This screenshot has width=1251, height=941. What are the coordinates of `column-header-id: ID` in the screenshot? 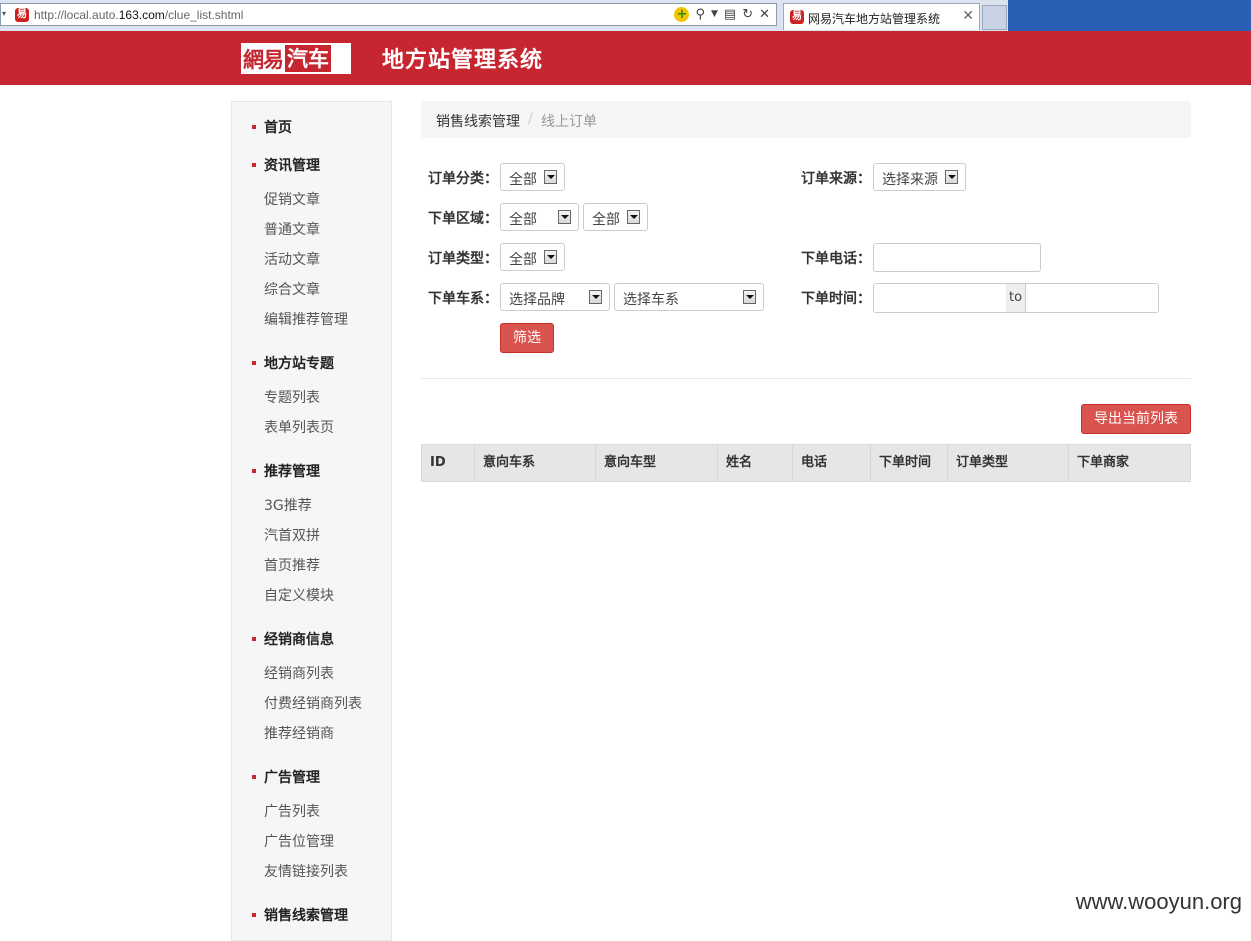 It's located at (448, 463).